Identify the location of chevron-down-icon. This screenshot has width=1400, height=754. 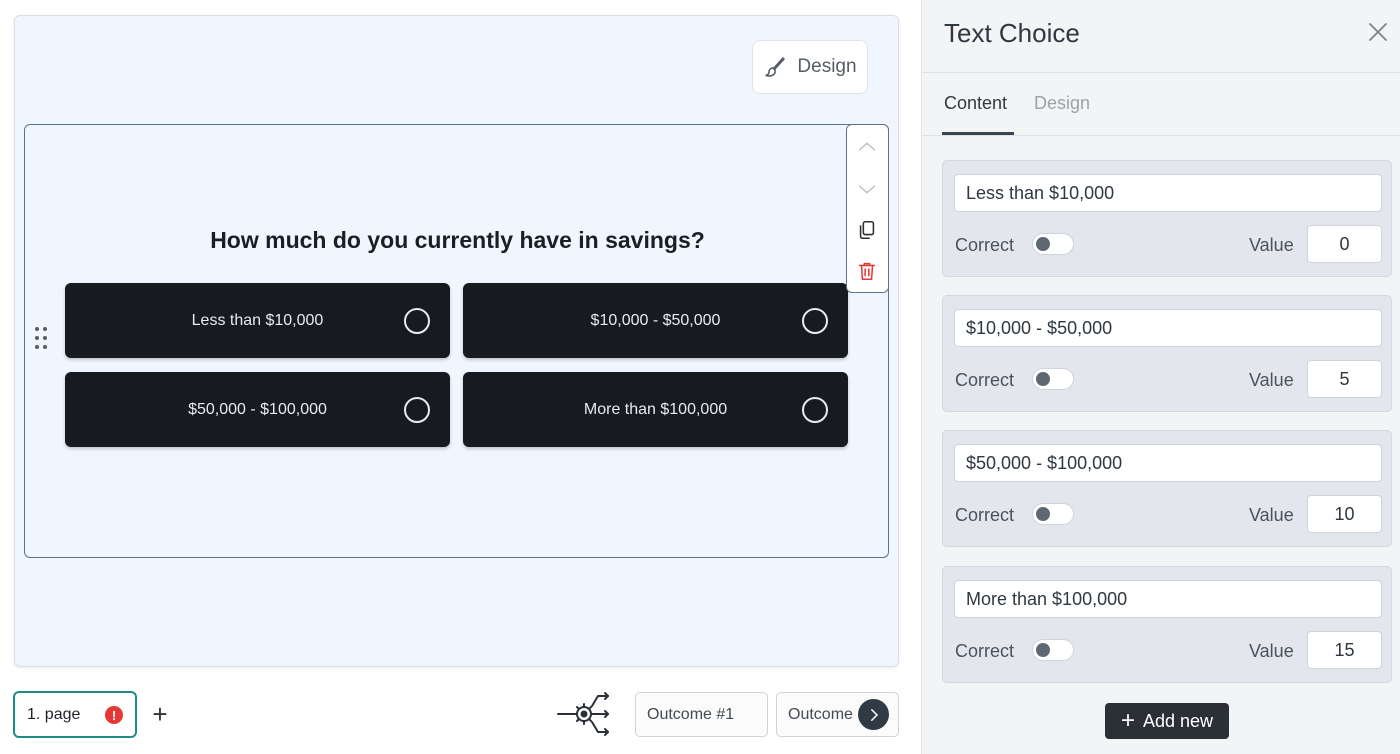
(867, 189).